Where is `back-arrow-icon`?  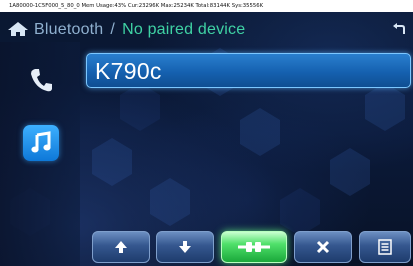 back-arrow-icon is located at coordinates (399, 28).